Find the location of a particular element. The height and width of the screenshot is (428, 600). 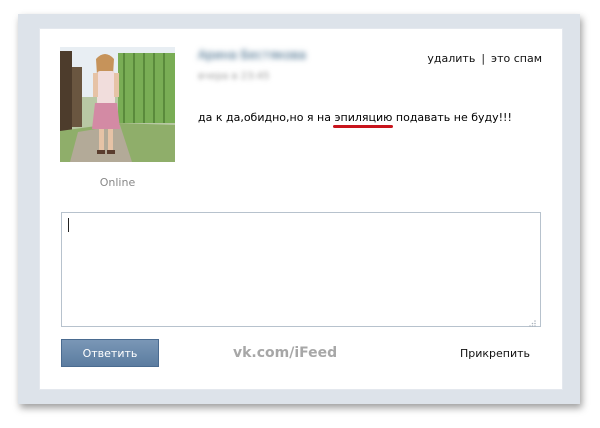

post-actions: удалить | это спам is located at coordinates (471, 58).